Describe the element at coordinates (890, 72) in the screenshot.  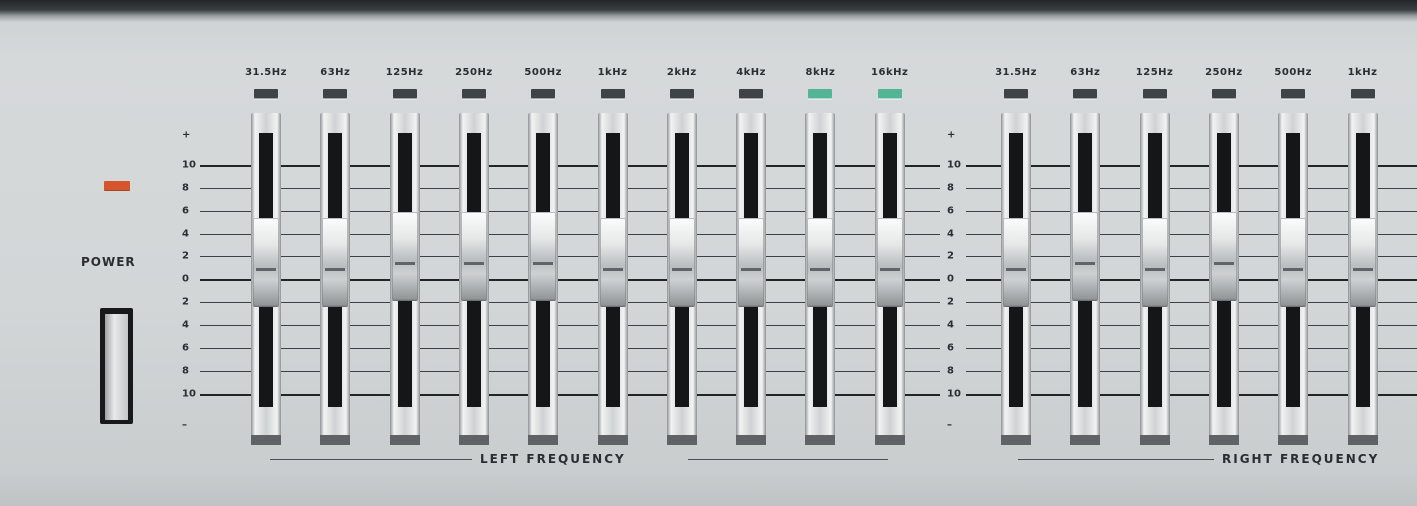
I see `left-band-label: 16kHz` at that location.